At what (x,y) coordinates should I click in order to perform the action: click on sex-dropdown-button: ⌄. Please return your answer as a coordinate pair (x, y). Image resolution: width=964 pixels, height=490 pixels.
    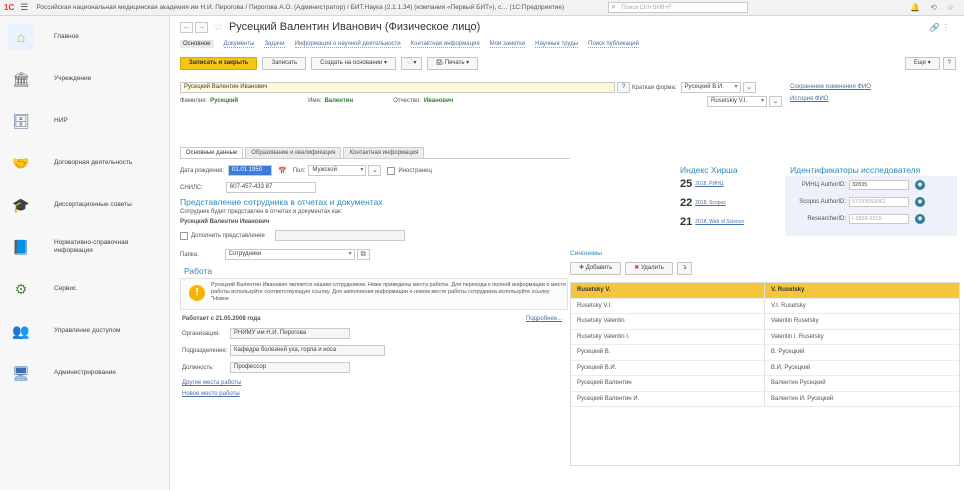
    Looking at the image, I should click on (375, 170).